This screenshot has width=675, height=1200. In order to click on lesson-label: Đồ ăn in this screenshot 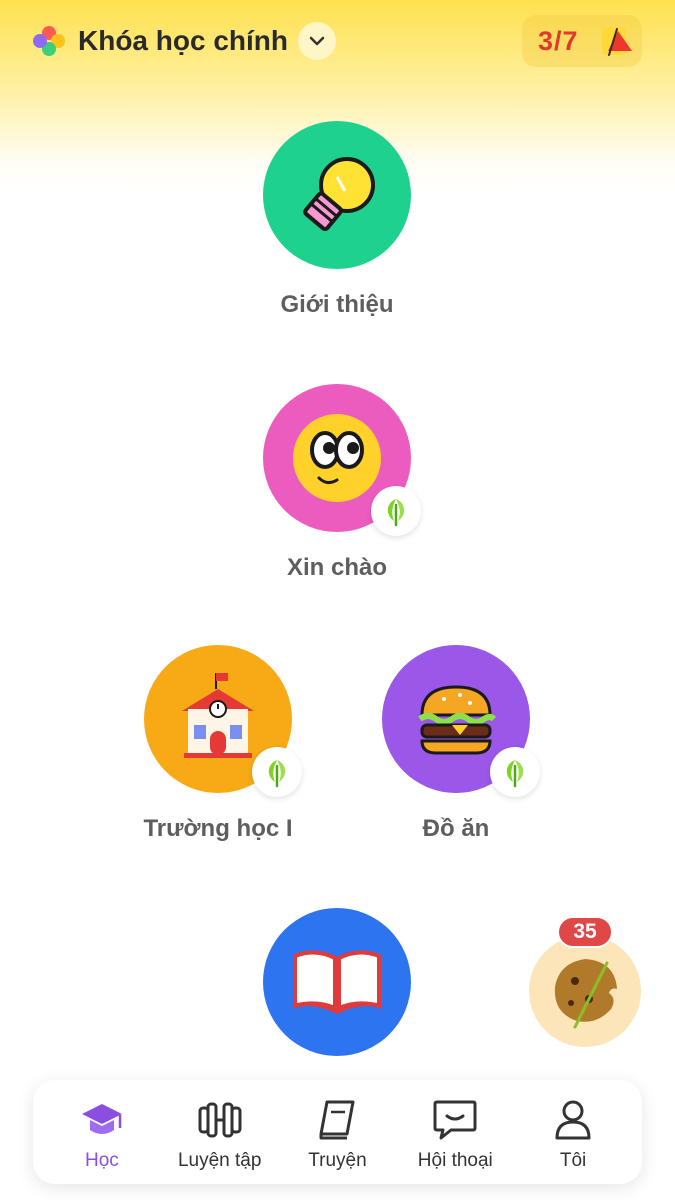, I will do `click(456, 828)`.